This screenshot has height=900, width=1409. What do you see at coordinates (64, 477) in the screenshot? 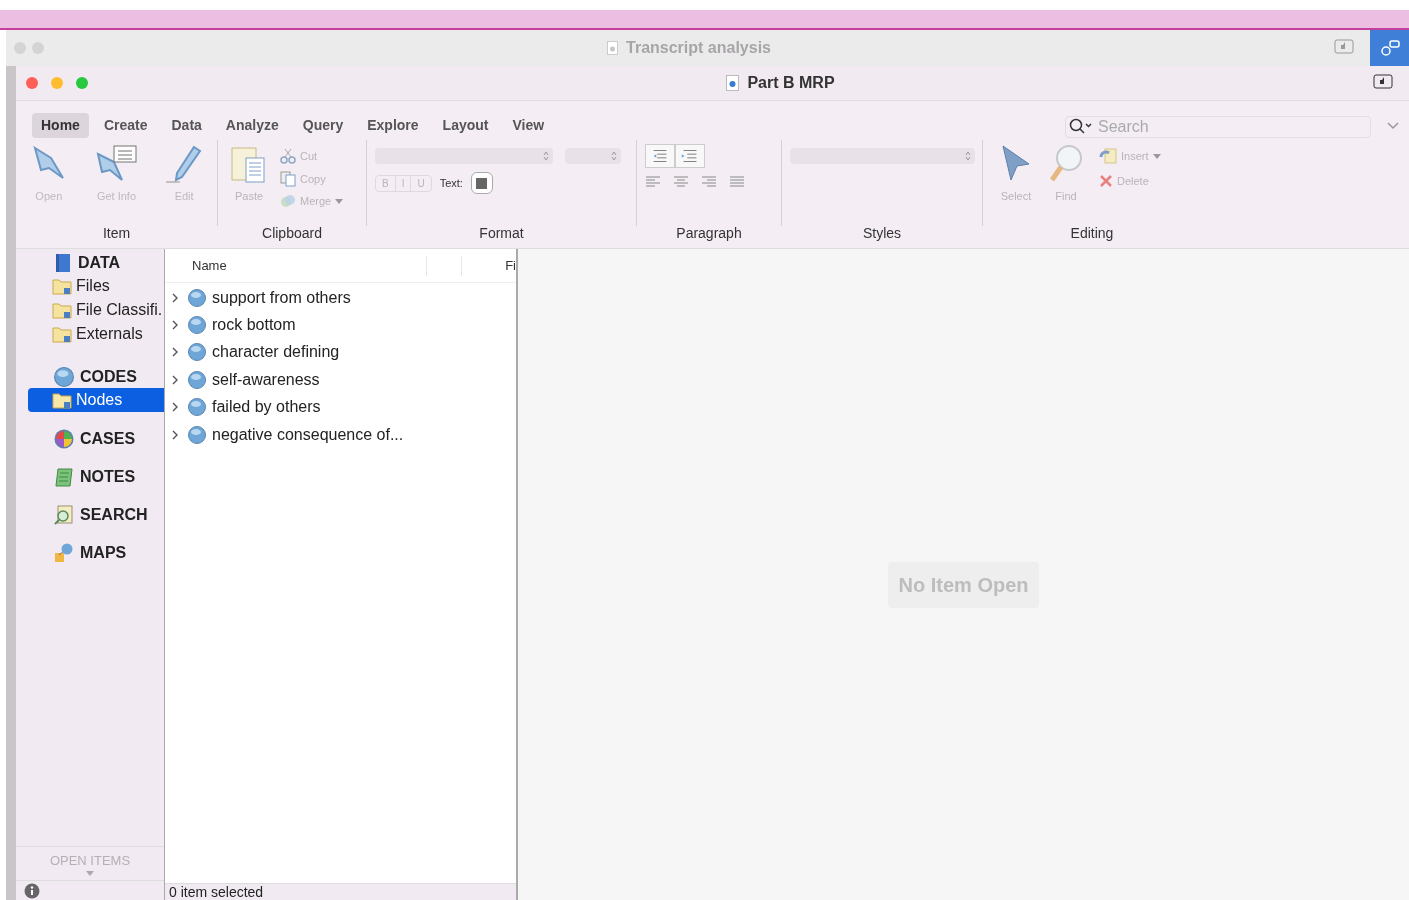
I see `notepad-icon` at bounding box center [64, 477].